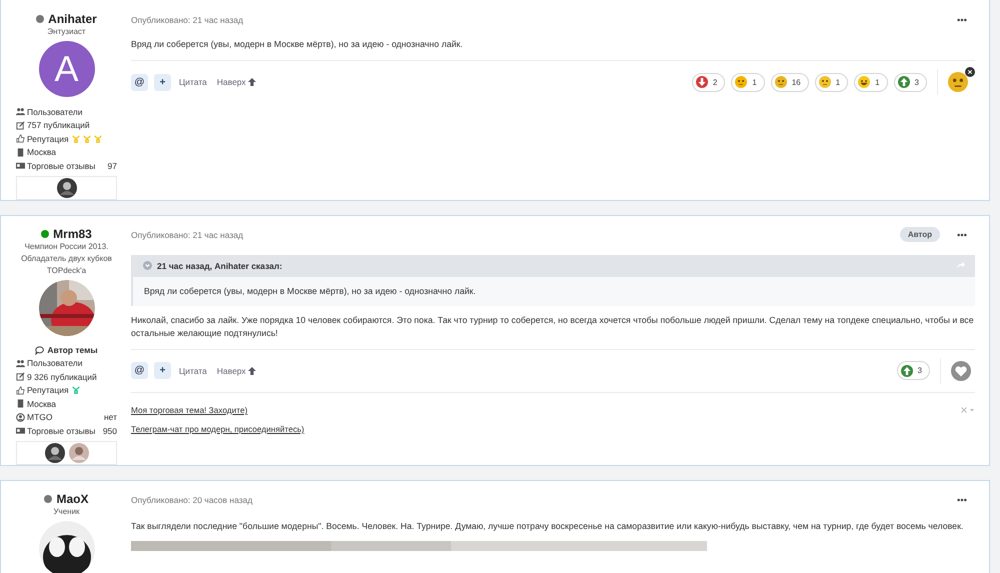 The image size is (1000, 573). Describe the element at coordinates (112, 165) in the screenshot. I see `profile-stat-value: 97` at that location.